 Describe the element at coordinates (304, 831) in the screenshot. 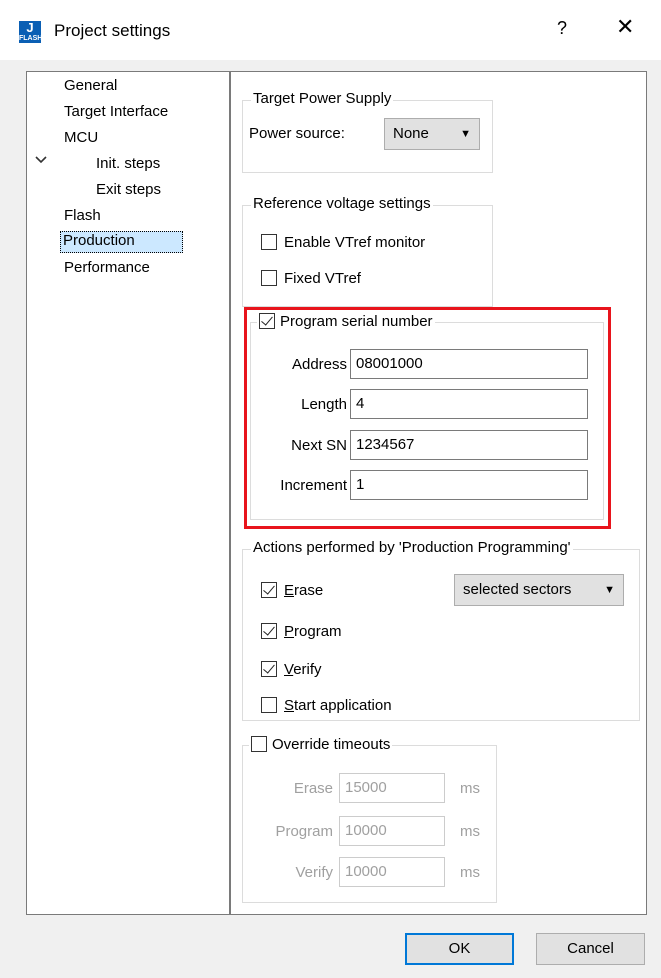

I see `program-timeout-label: Program` at that location.